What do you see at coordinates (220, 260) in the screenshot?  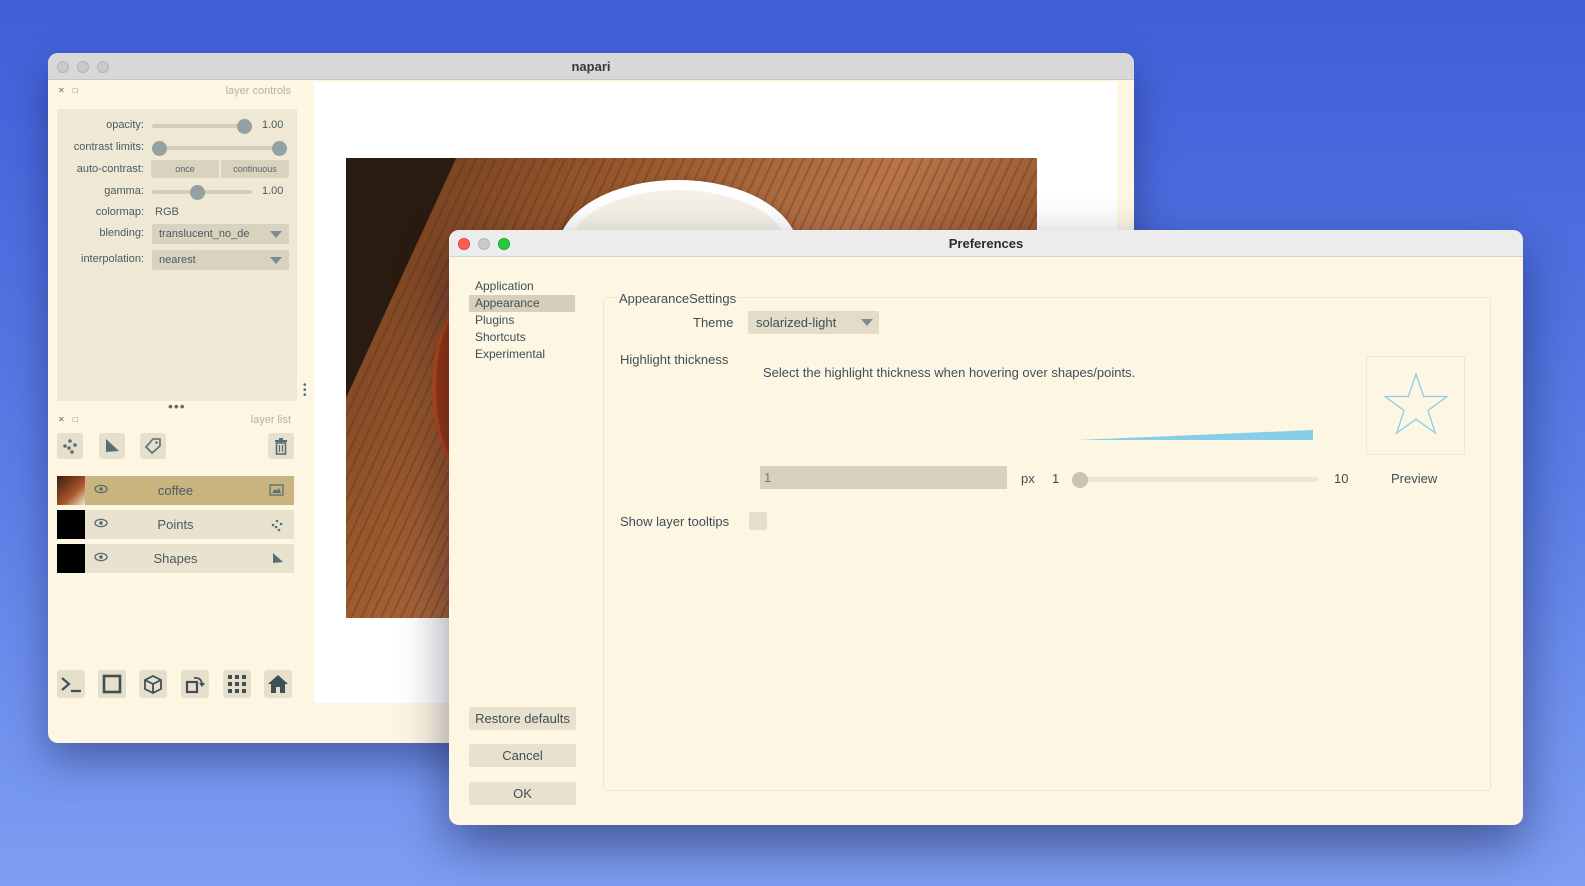 I see `interpolation-select: nearest` at bounding box center [220, 260].